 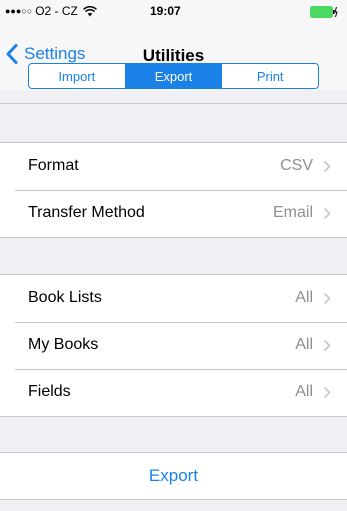 I want to click on nav-divider, so click(x=173, y=103).